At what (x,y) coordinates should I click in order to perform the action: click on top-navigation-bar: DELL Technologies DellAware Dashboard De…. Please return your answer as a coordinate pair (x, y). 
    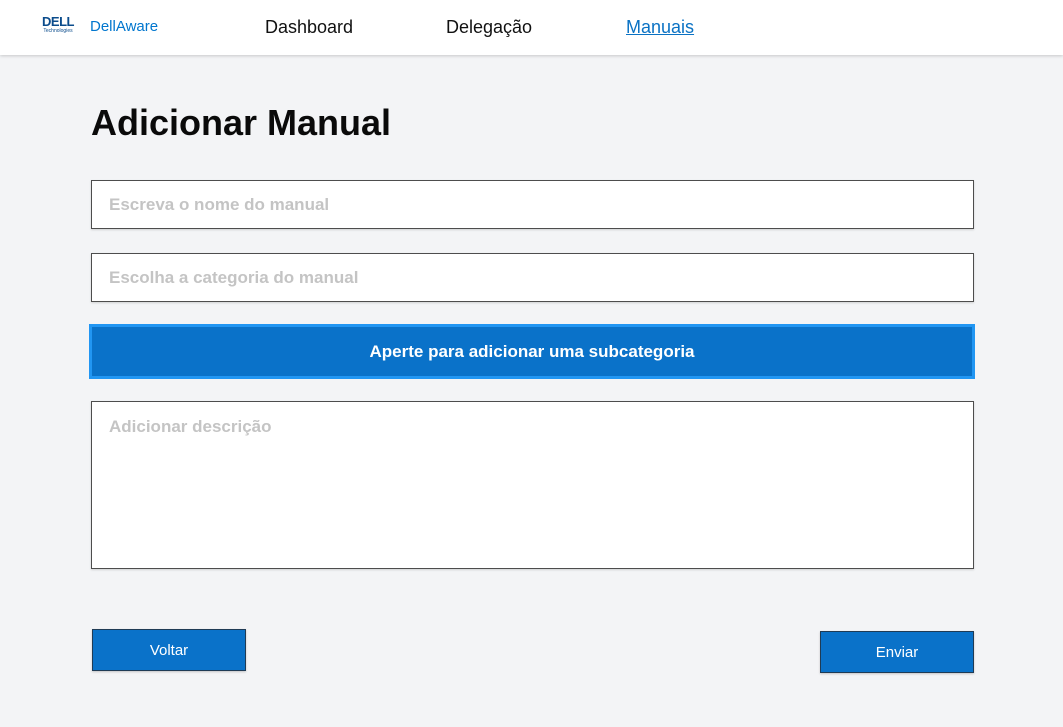
    Looking at the image, I should click on (531, 27).